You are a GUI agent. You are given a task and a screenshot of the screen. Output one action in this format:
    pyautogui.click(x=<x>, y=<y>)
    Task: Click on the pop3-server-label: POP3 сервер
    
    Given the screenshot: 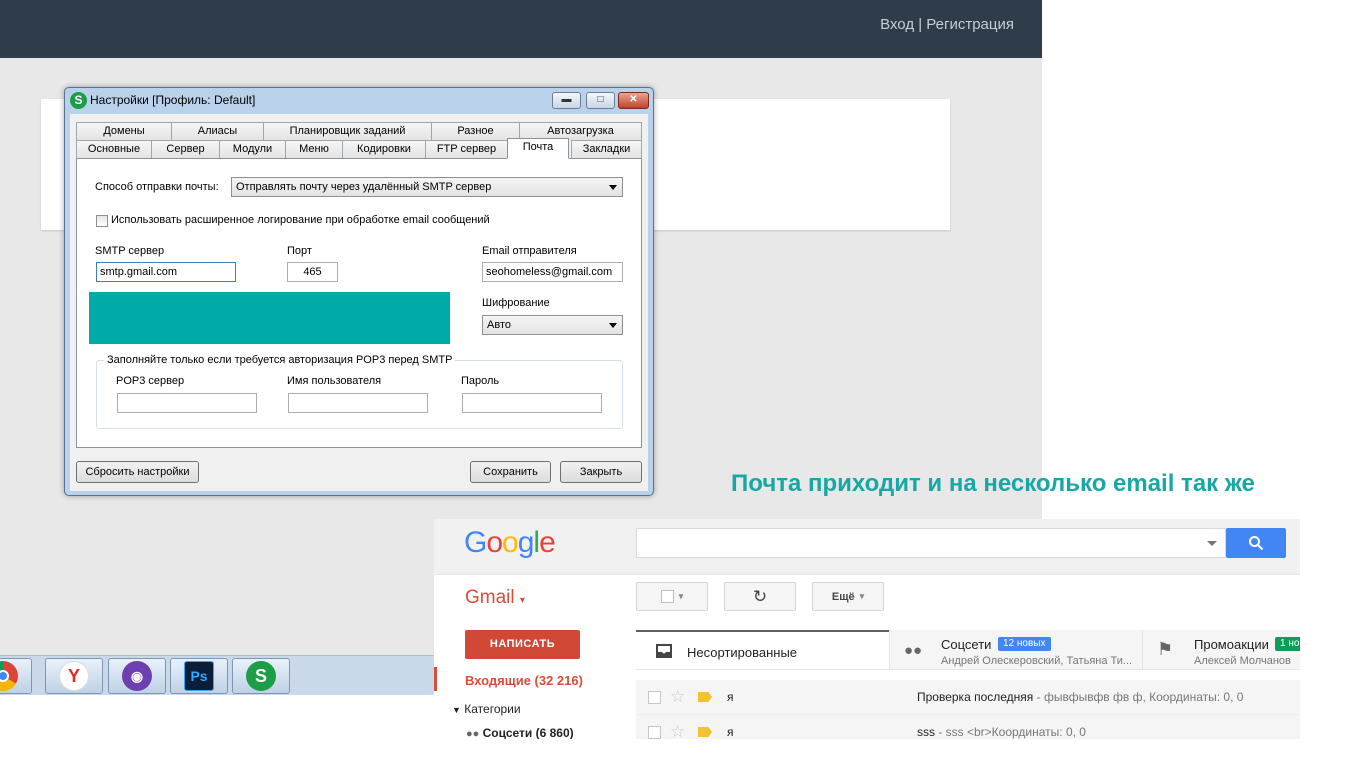 What is the action you would take?
    pyautogui.click(x=150, y=381)
    